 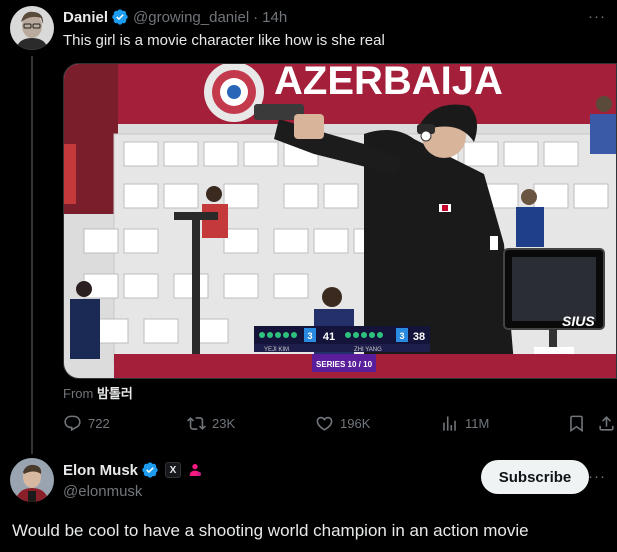 What do you see at coordinates (274, 17) in the screenshot?
I see `timestamp: 14h` at bounding box center [274, 17].